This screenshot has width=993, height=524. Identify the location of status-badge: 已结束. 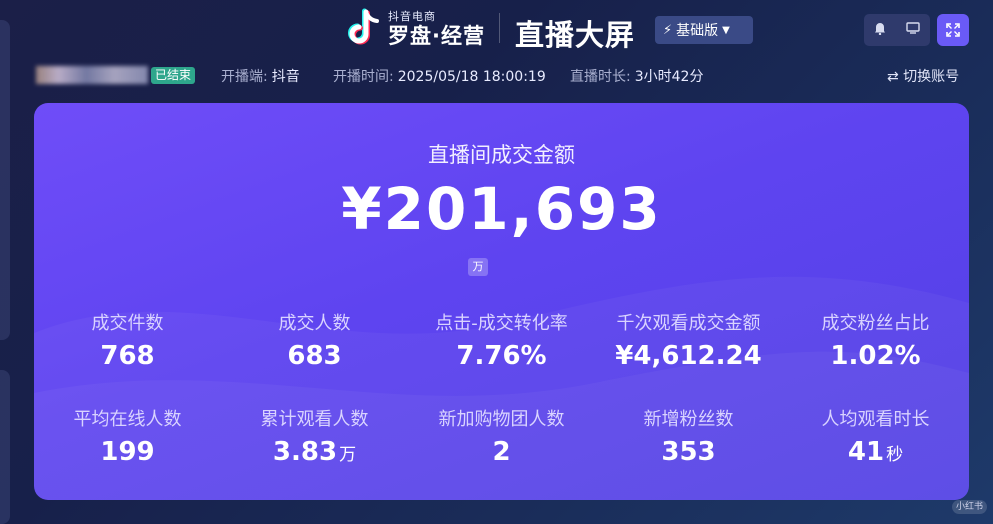
(173, 75).